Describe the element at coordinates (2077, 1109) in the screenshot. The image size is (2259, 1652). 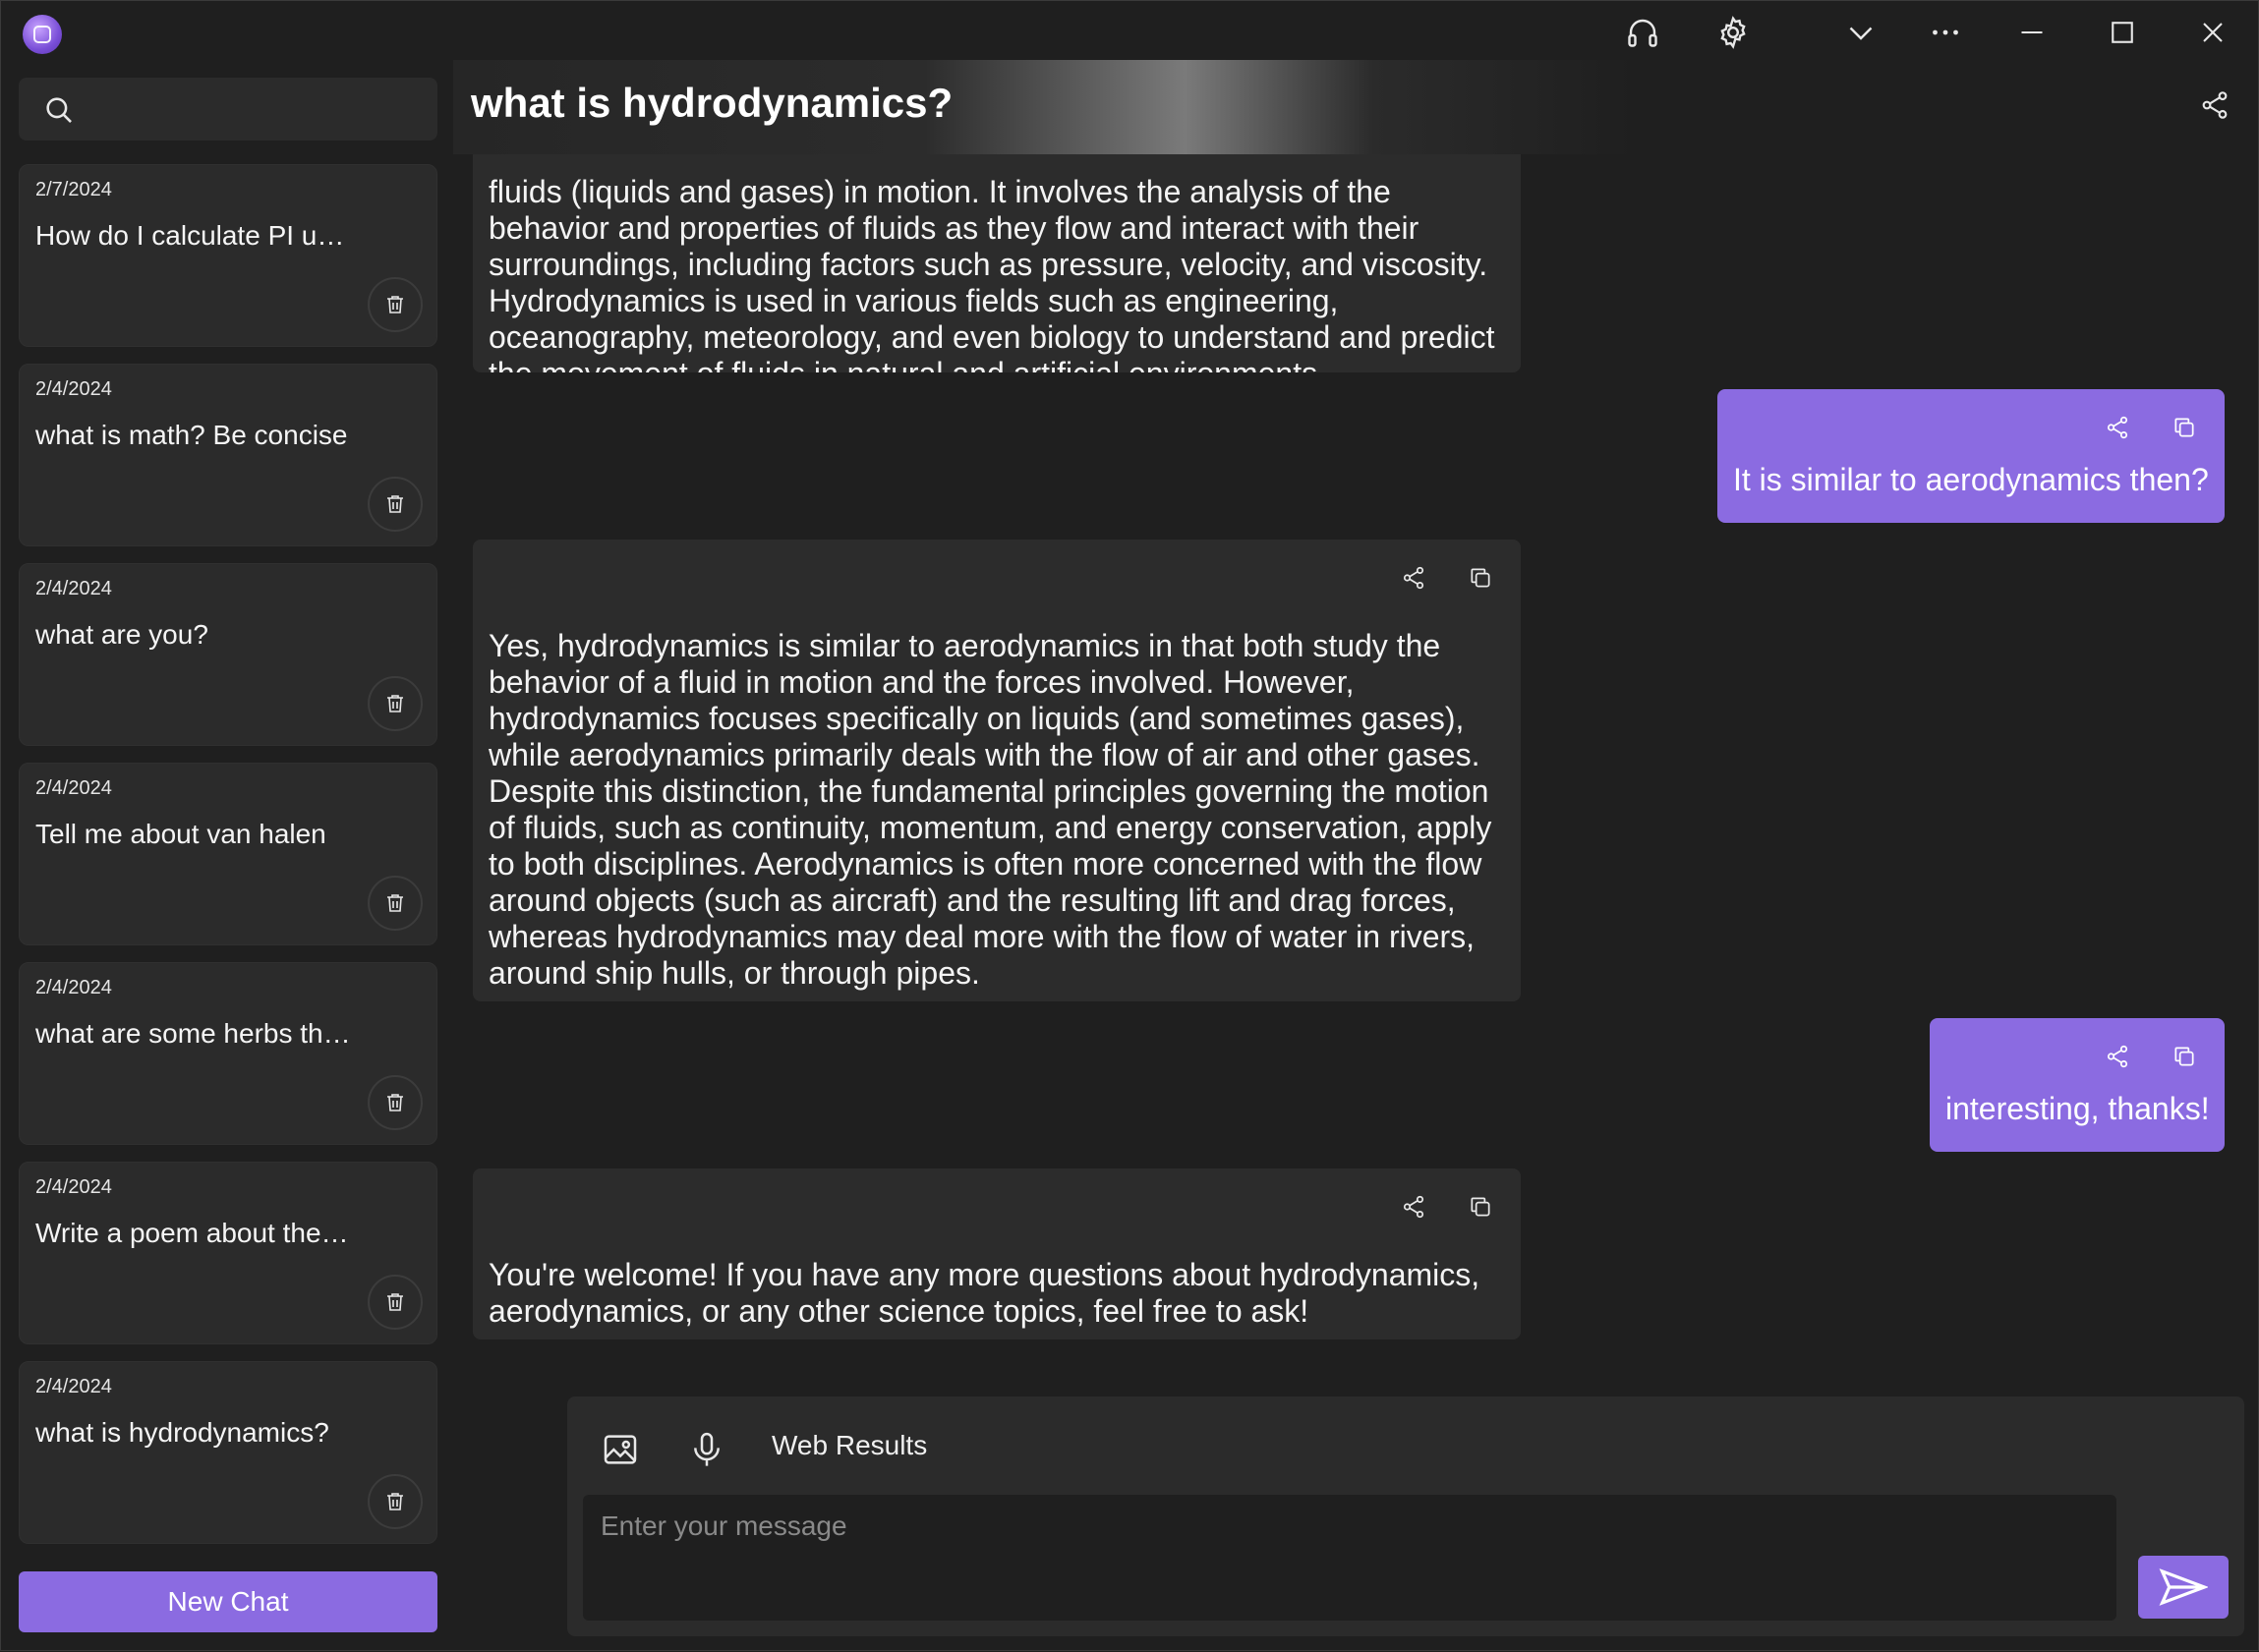
I see `message-text: interesting, thanks!` at that location.